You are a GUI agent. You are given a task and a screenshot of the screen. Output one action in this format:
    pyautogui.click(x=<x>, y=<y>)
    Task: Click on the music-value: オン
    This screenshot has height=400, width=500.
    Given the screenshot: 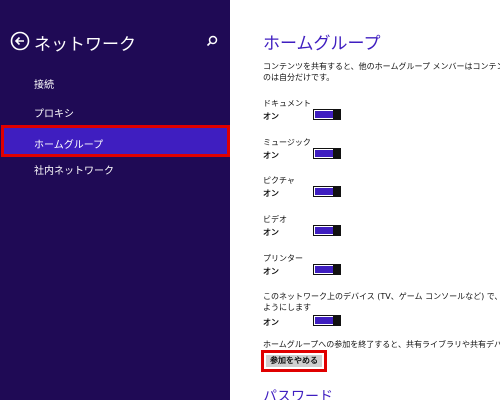 What is the action you would take?
    pyautogui.click(x=271, y=155)
    